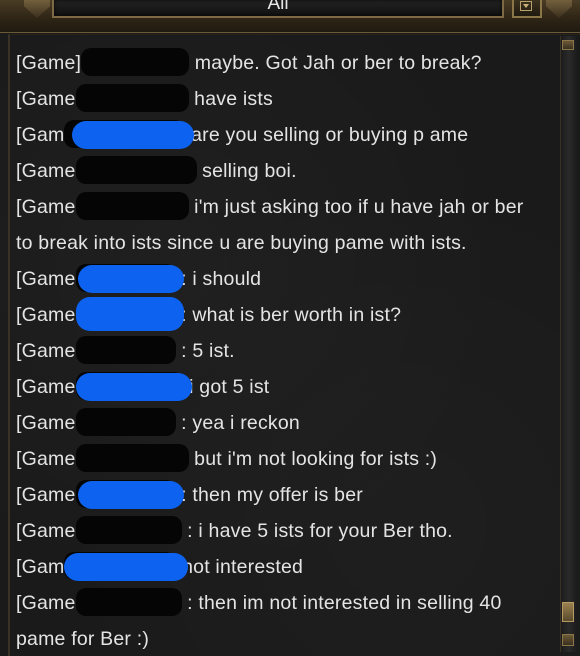  What do you see at coordinates (83, 639) in the screenshot?
I see `message-text: pame for Ber :)` at bounding box center [83, 639].